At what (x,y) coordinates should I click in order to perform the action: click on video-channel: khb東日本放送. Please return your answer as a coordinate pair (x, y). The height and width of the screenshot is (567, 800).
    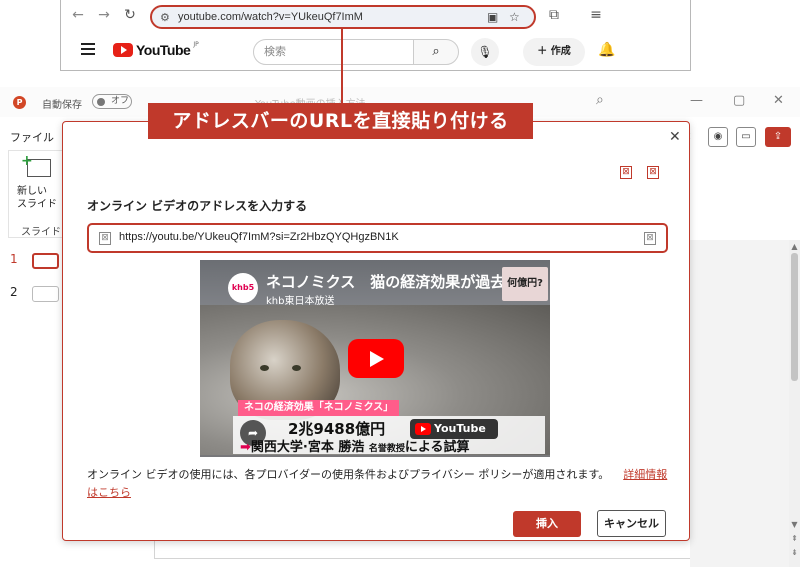
    Looking at the image, I should click on (300, 301).